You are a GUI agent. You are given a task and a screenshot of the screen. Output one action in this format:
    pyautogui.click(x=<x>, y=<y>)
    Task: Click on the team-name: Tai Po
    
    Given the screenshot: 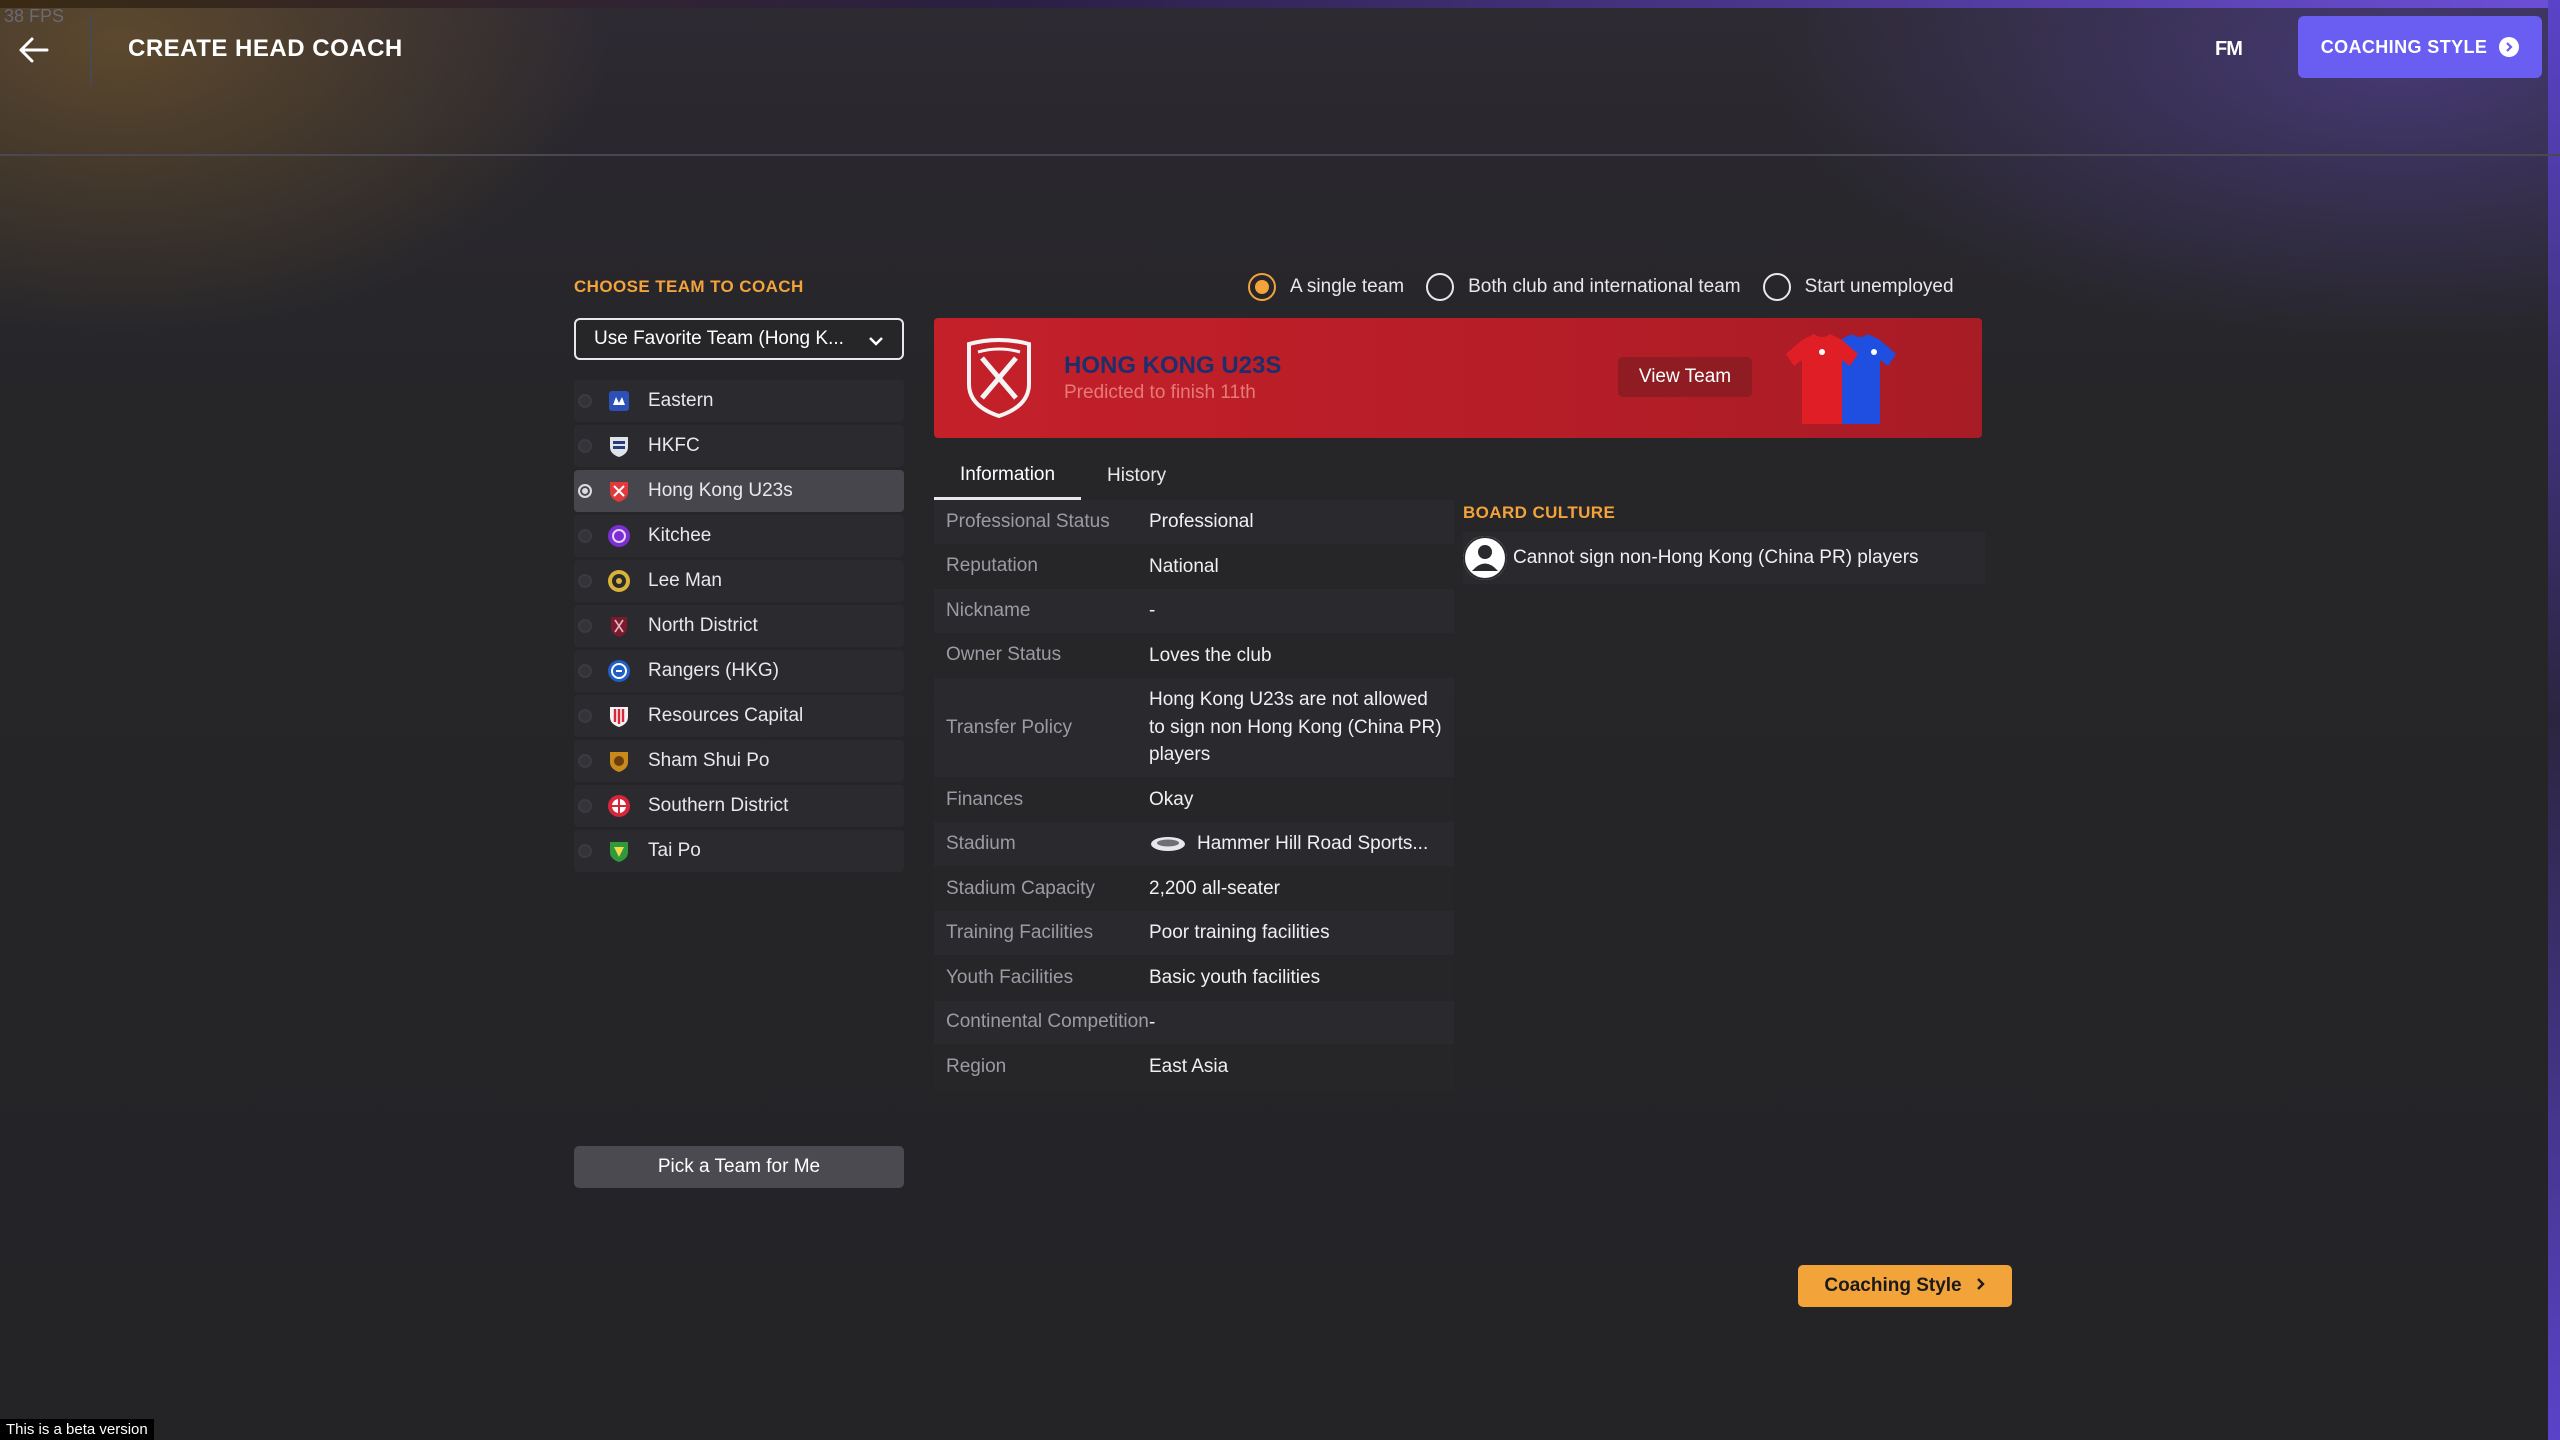 What is the action you would take?
    pyautogui.click(x=674, y=850)
    